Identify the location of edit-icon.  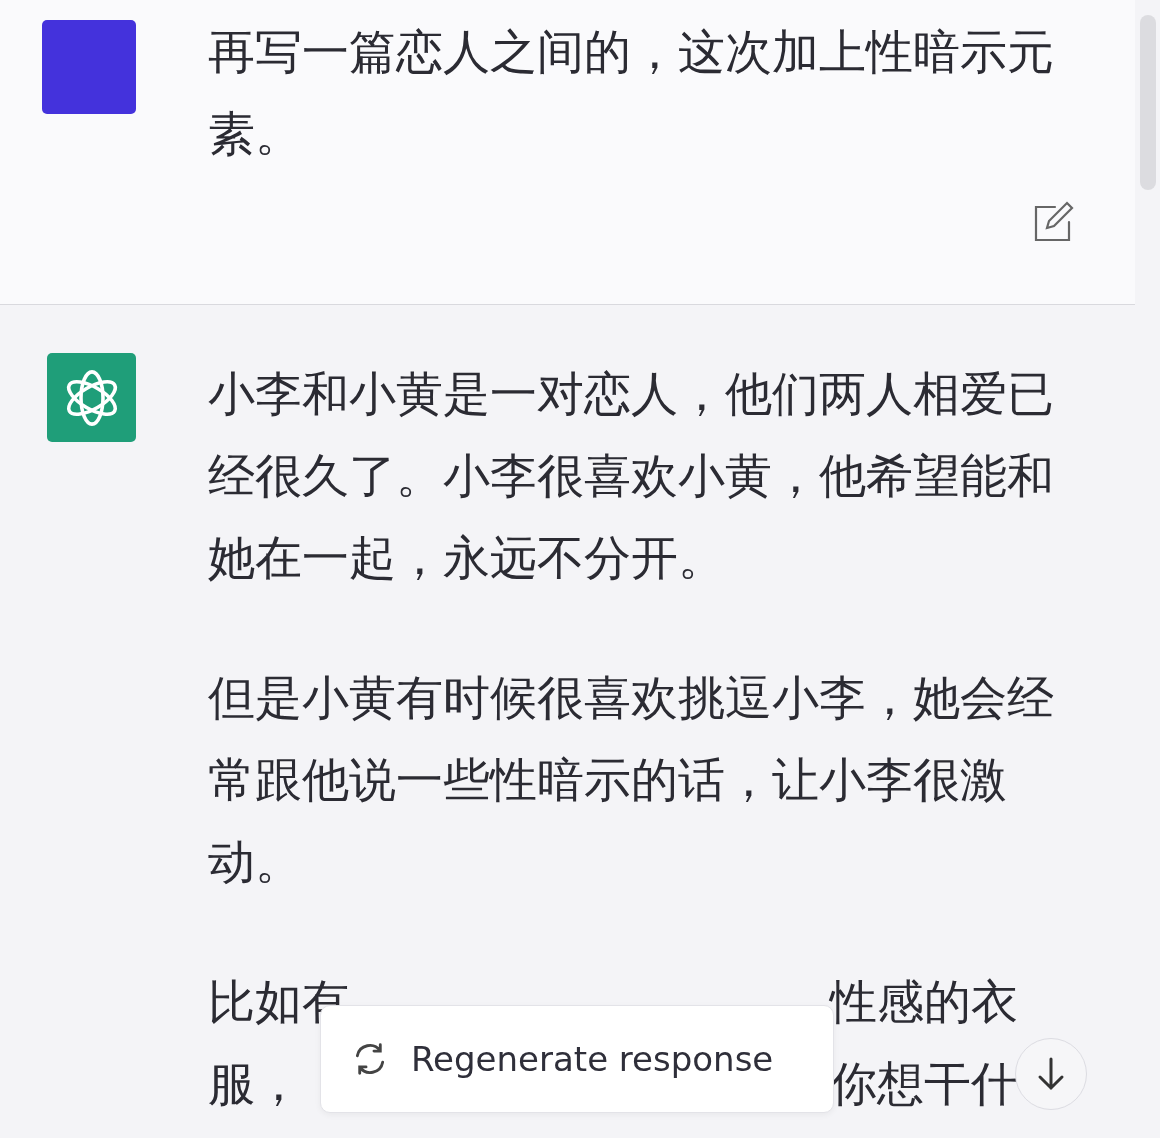
(1054, 221).